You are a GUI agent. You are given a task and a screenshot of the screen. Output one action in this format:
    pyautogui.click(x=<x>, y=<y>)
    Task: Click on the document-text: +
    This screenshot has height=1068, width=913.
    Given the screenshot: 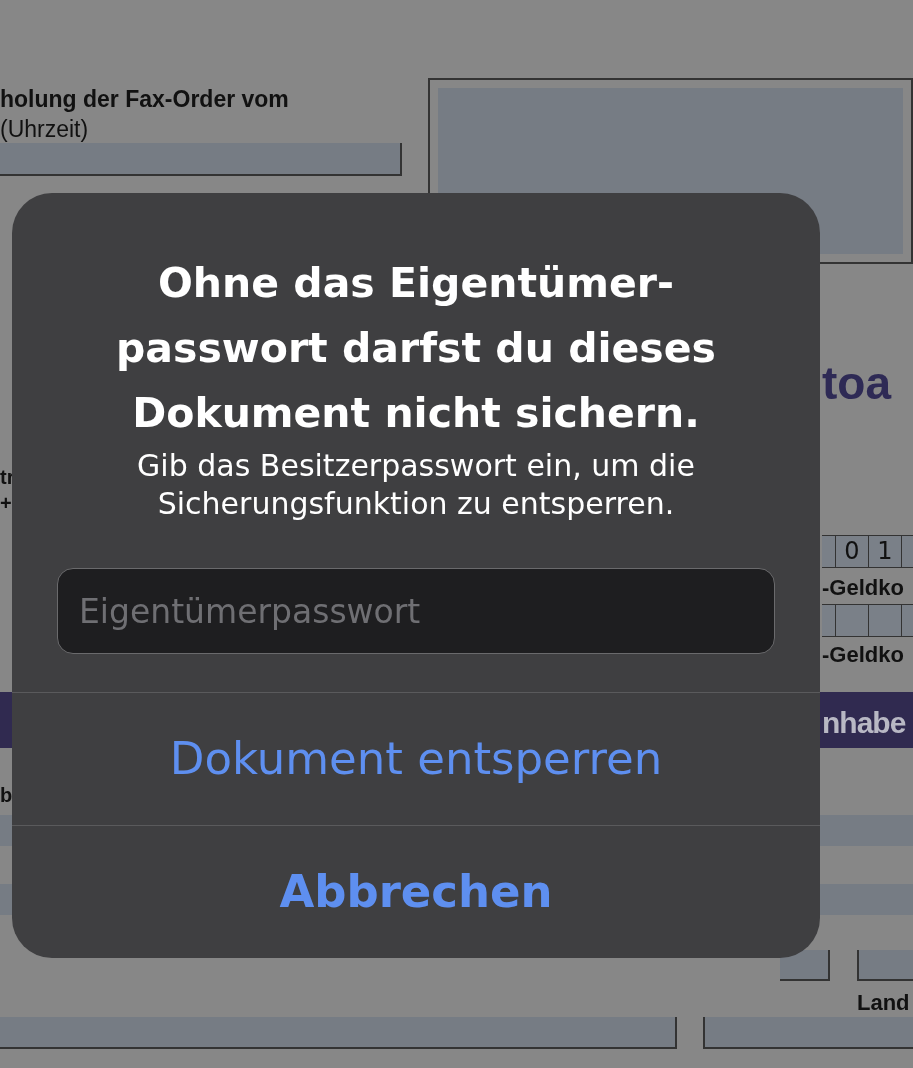 What is the action you would take?
    pyautogui.click(x=6, y=503)
    